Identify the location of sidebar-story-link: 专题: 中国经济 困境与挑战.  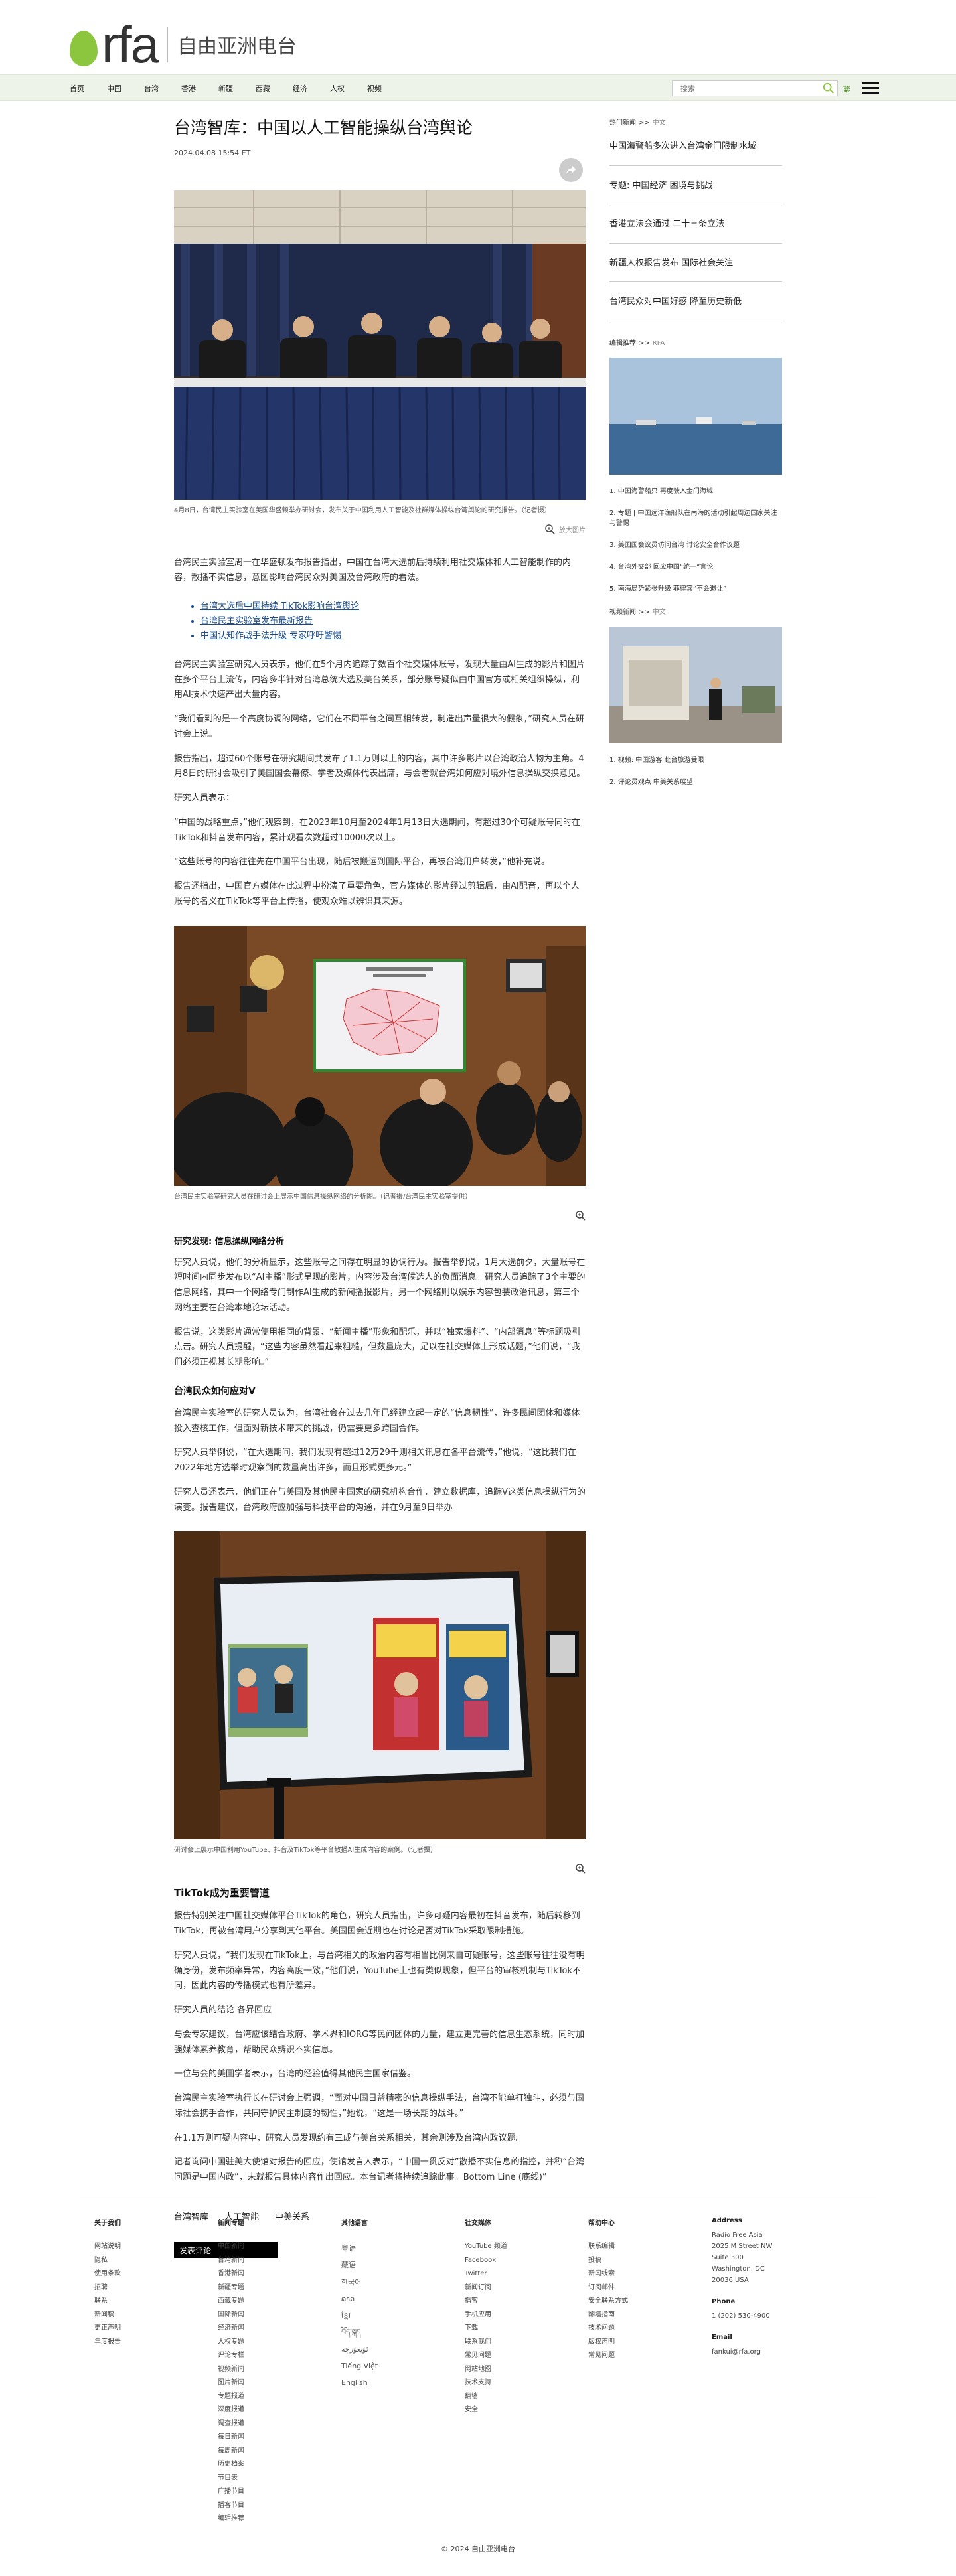
(695, 185).